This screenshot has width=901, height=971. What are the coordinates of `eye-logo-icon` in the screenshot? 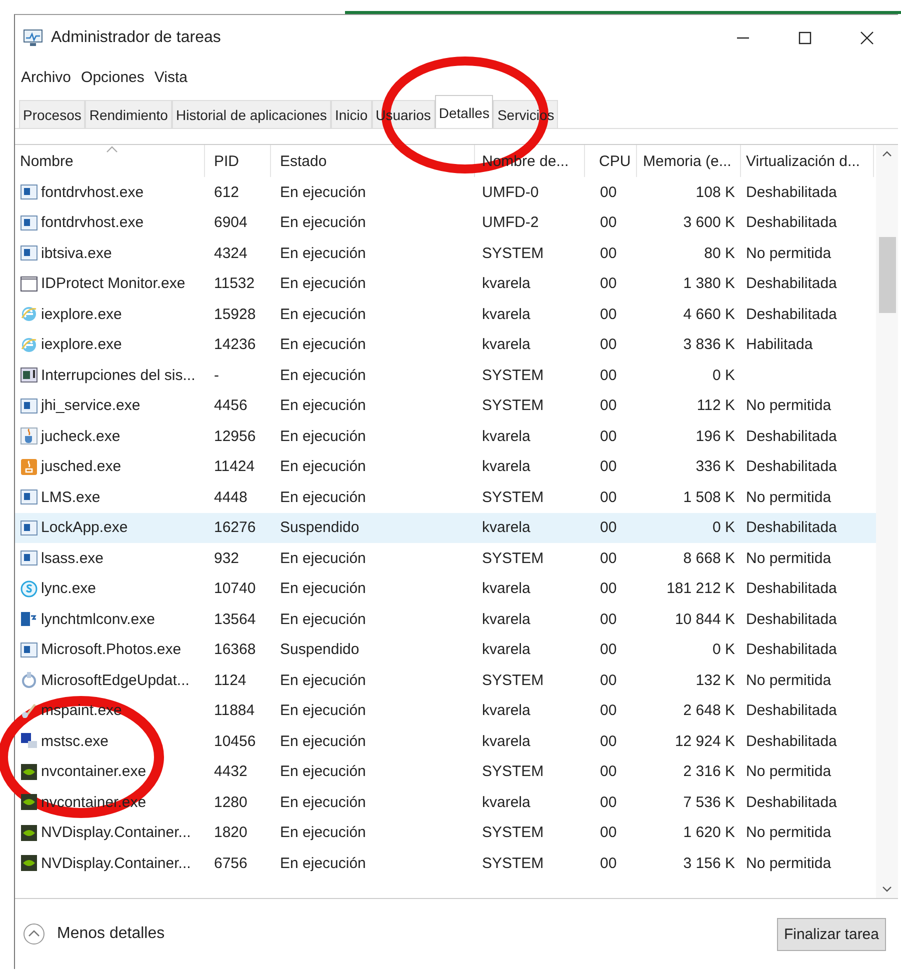 It's located at (29, 833).